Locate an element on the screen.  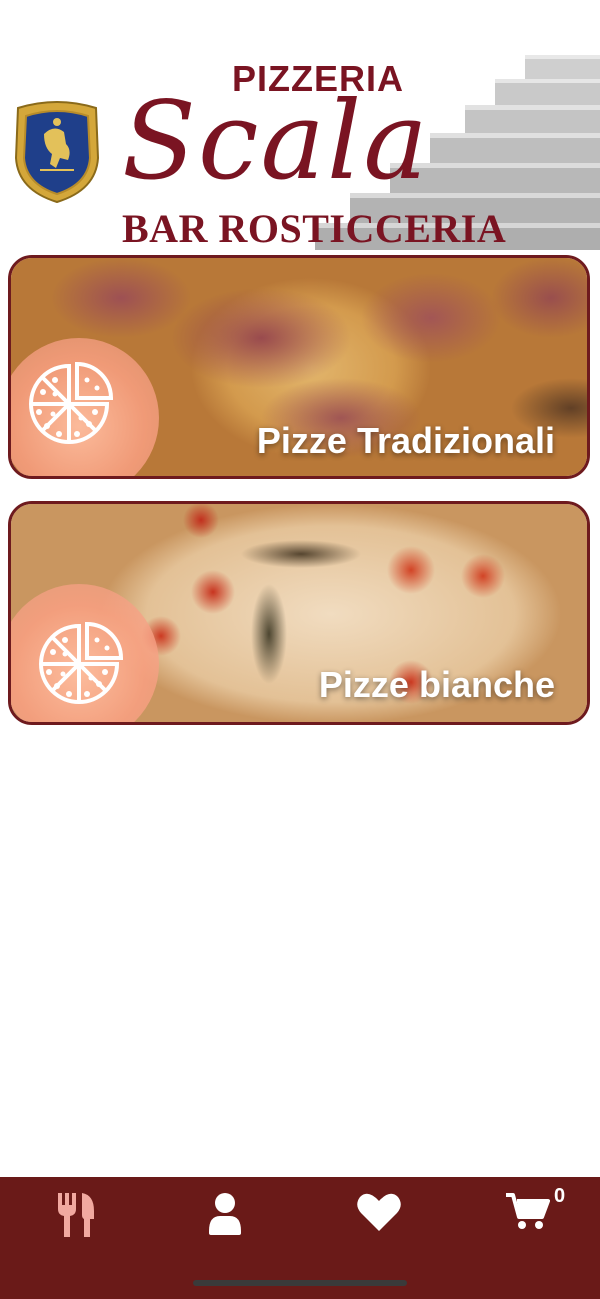
tab-menu is located at coordinates (76, 1216).